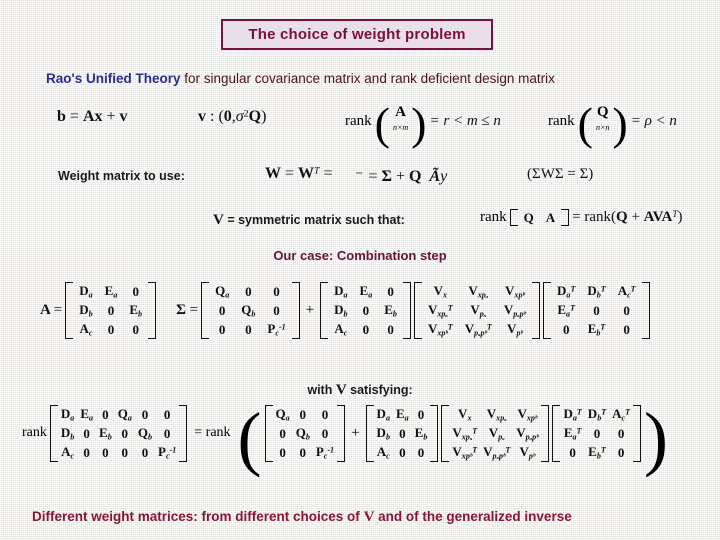 The image size is (720, 540). I want to click on formula-rank-a: rank ( A n×m ) = r < m ≤ n, so click(423, 123).